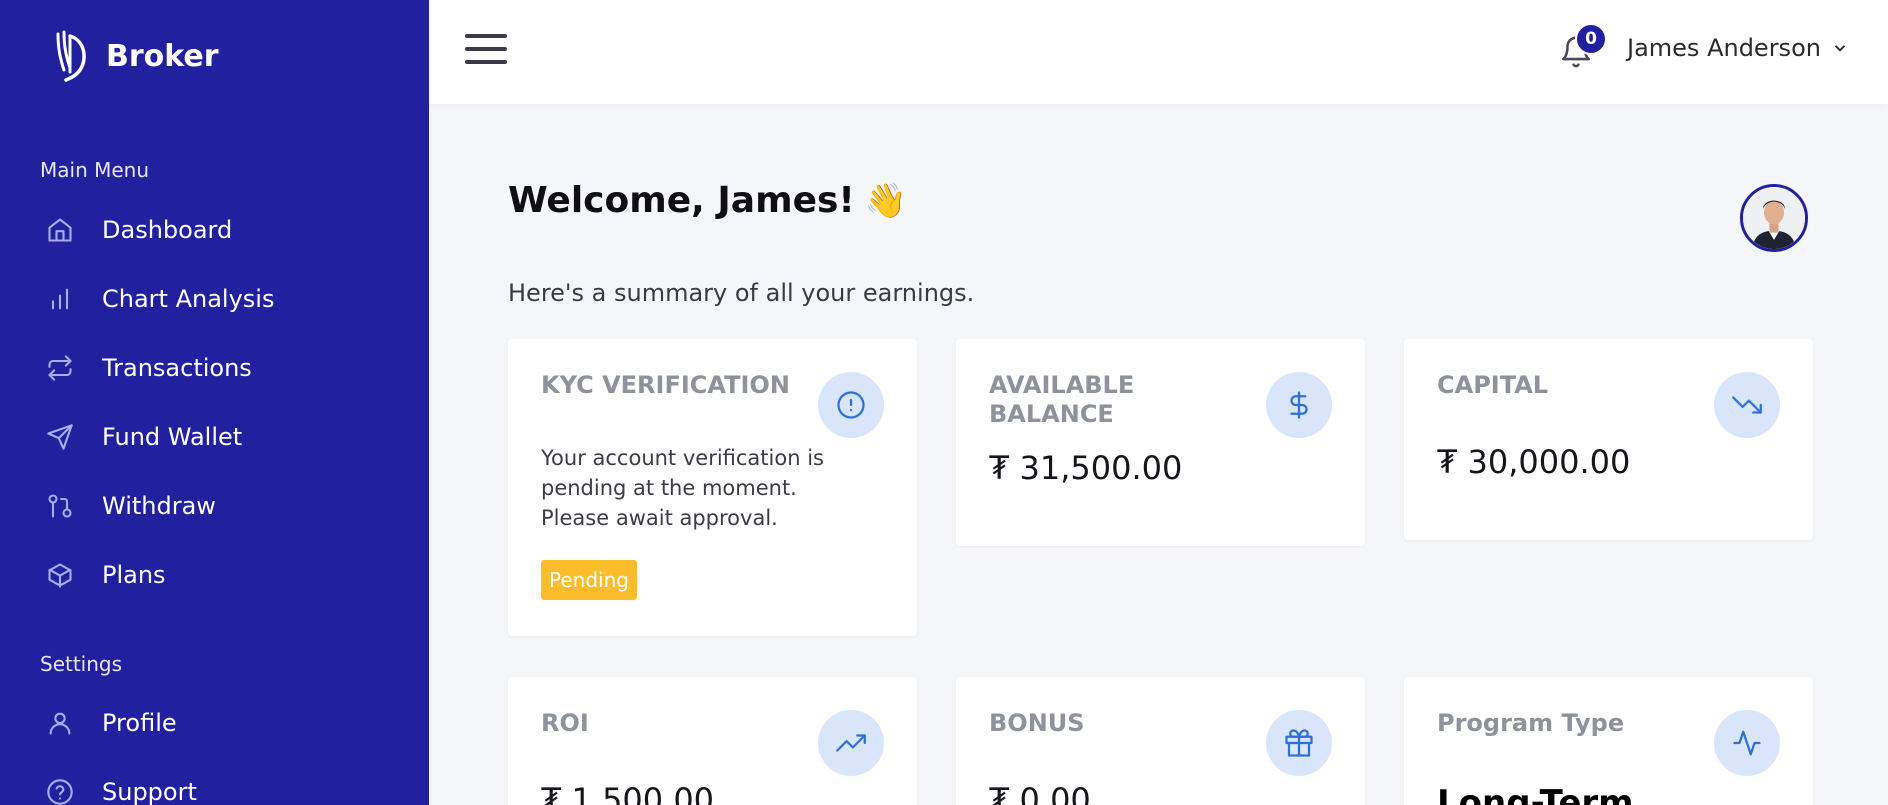 This screenshot has height=805, width=1888. Describe the element at coordinates (81, 664) in the screenshot. I see `settings-label: Settings` at that location.